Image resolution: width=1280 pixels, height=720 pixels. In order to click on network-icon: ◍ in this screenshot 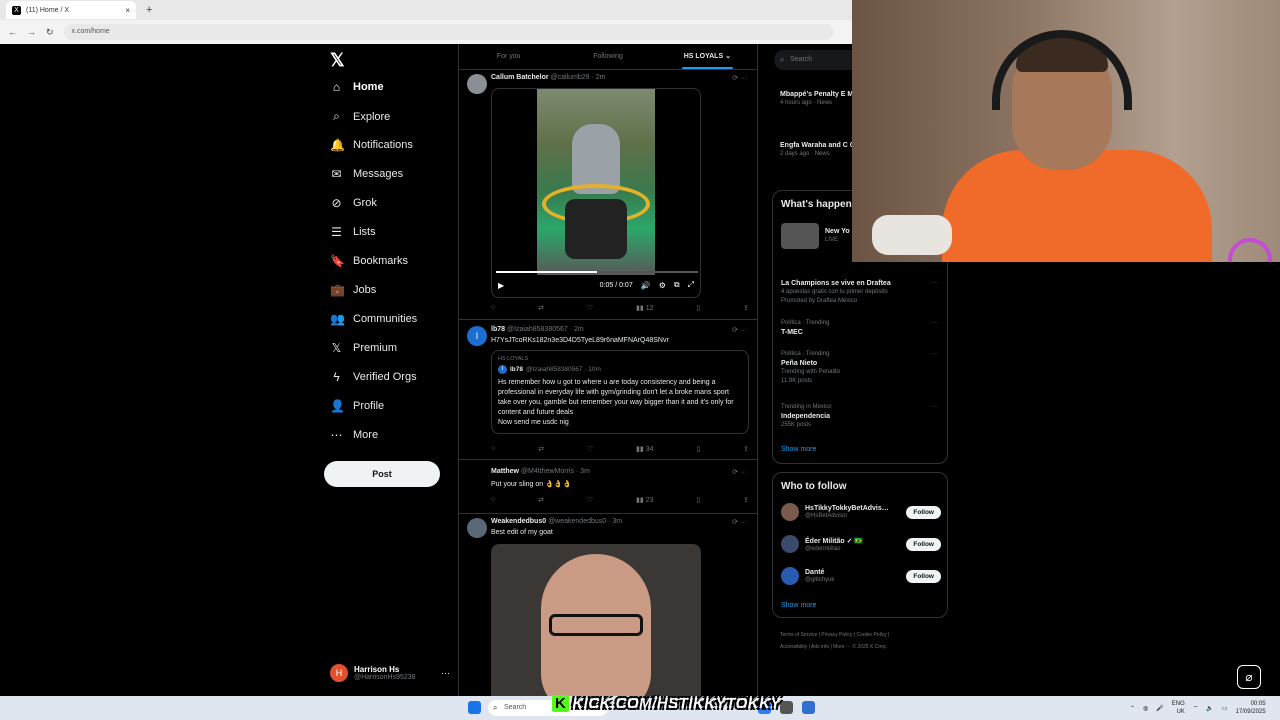, I will do `click(1145, 708)`.